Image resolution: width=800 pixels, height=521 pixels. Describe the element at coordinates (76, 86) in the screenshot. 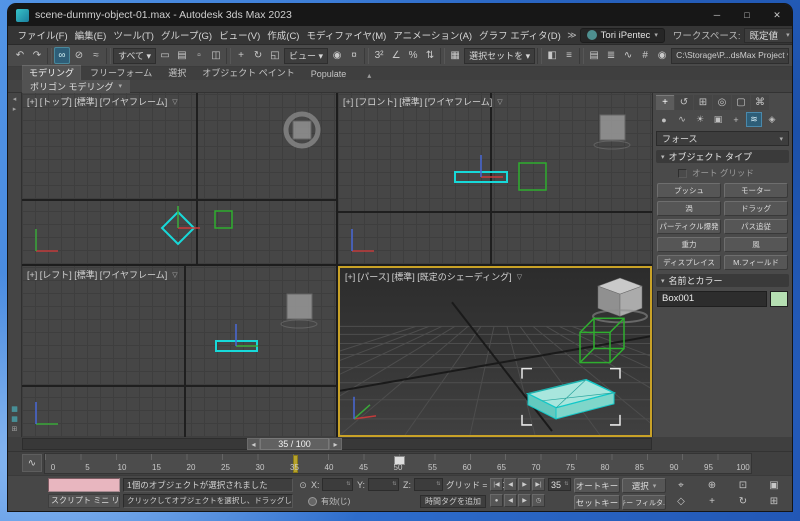

I see `polygon-modeling-tab: ポリゴン モデリング ▾` at that location.